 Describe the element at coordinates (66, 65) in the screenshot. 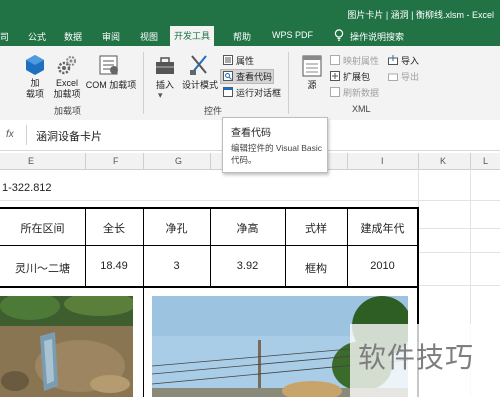

I see `gear-icon` at that location.